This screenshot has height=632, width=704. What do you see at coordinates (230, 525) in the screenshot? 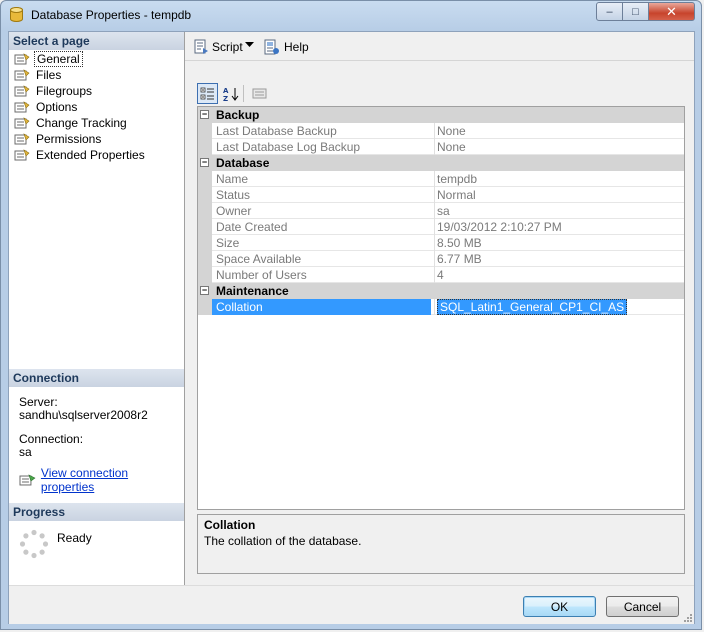
I see `description-title: Collation` at bounding box center [230, 525].